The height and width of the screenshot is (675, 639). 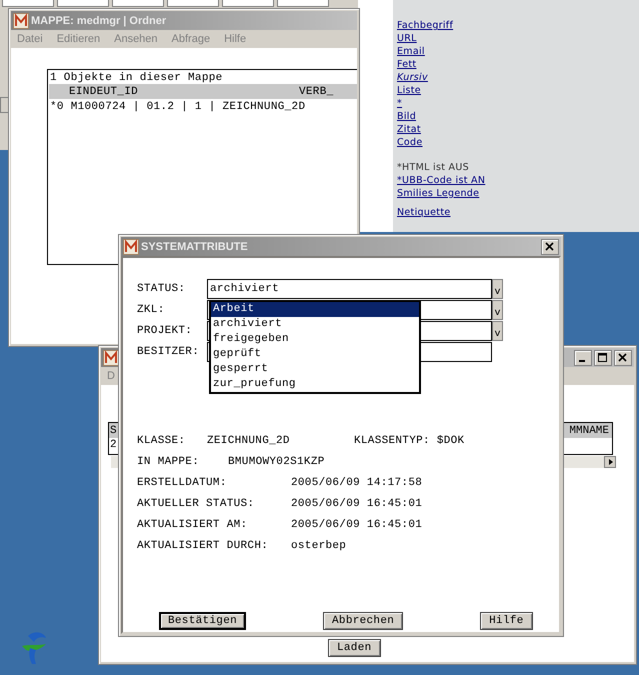 What do you see at coordinates (424, 212) in the screenshot?
I see `help-link: Netiquette` at bounding box center [424, 212].